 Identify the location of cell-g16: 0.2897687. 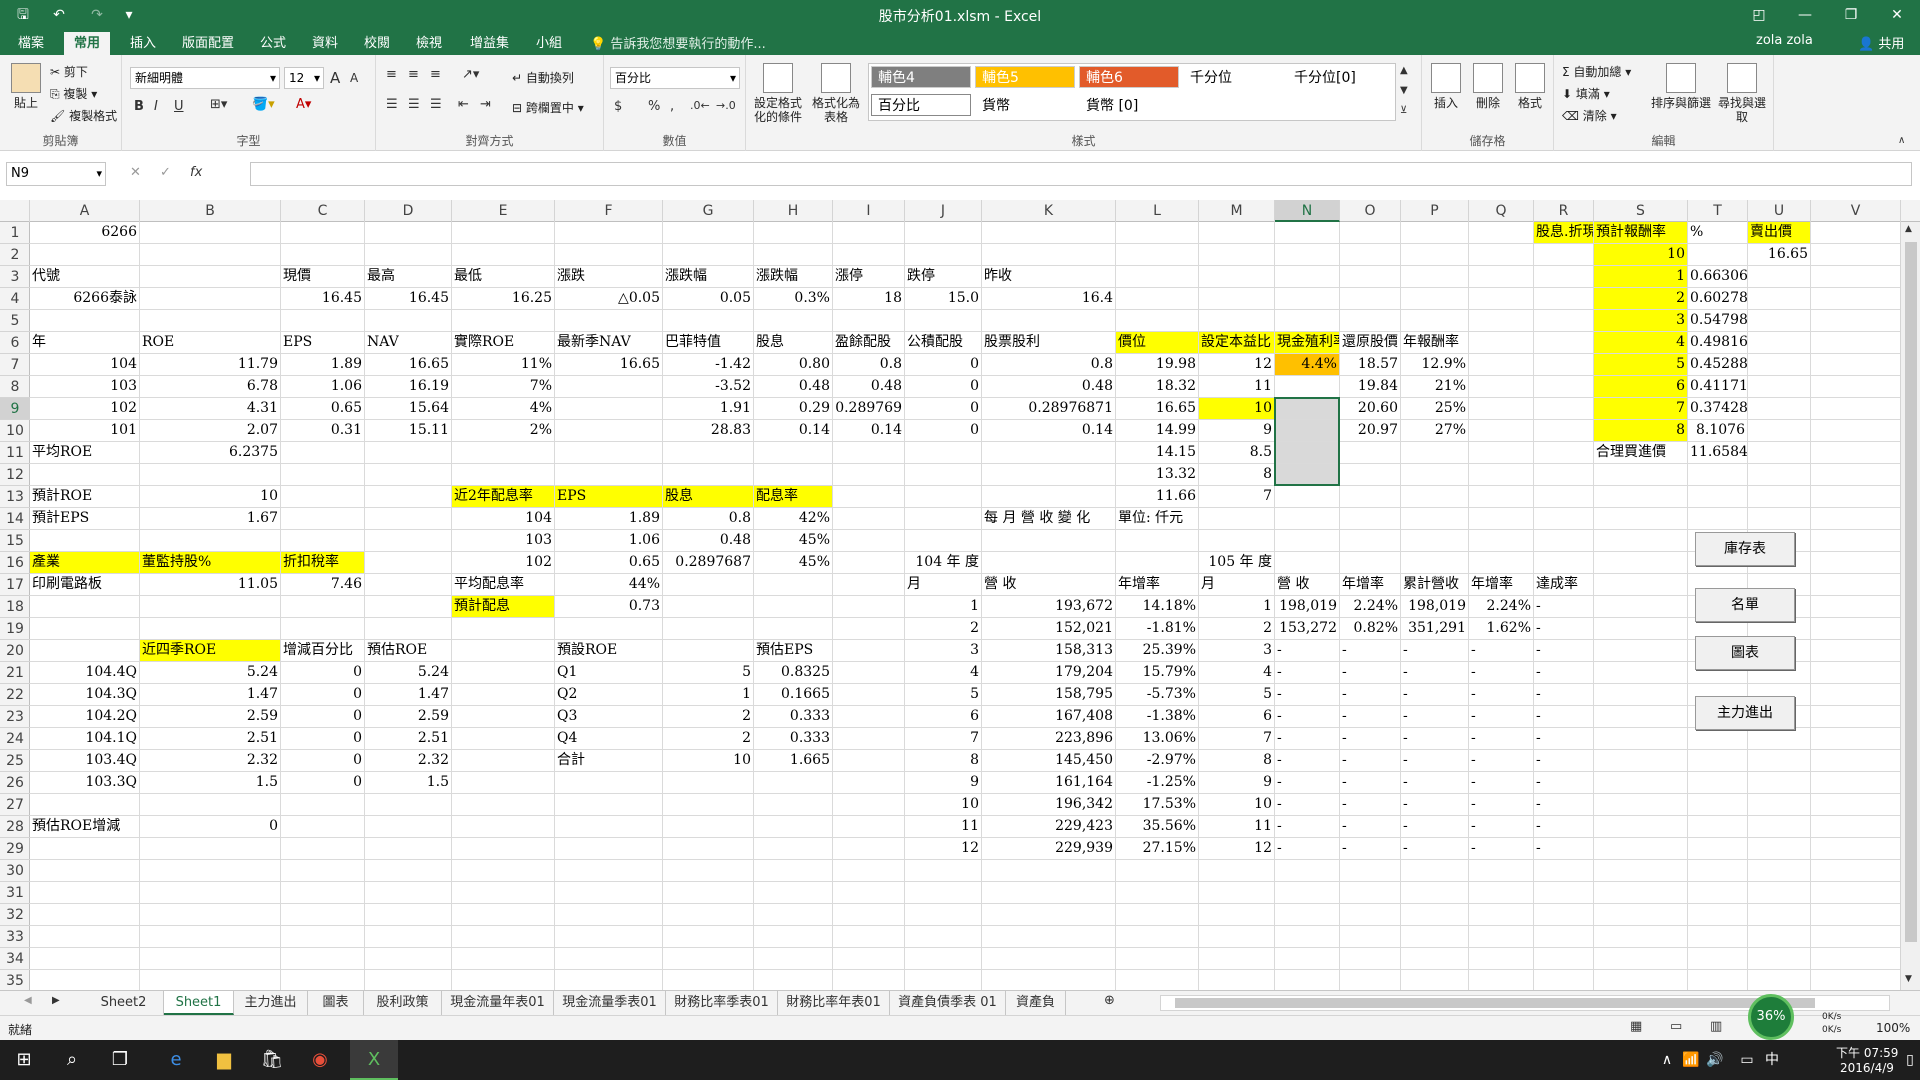
(708, 562).